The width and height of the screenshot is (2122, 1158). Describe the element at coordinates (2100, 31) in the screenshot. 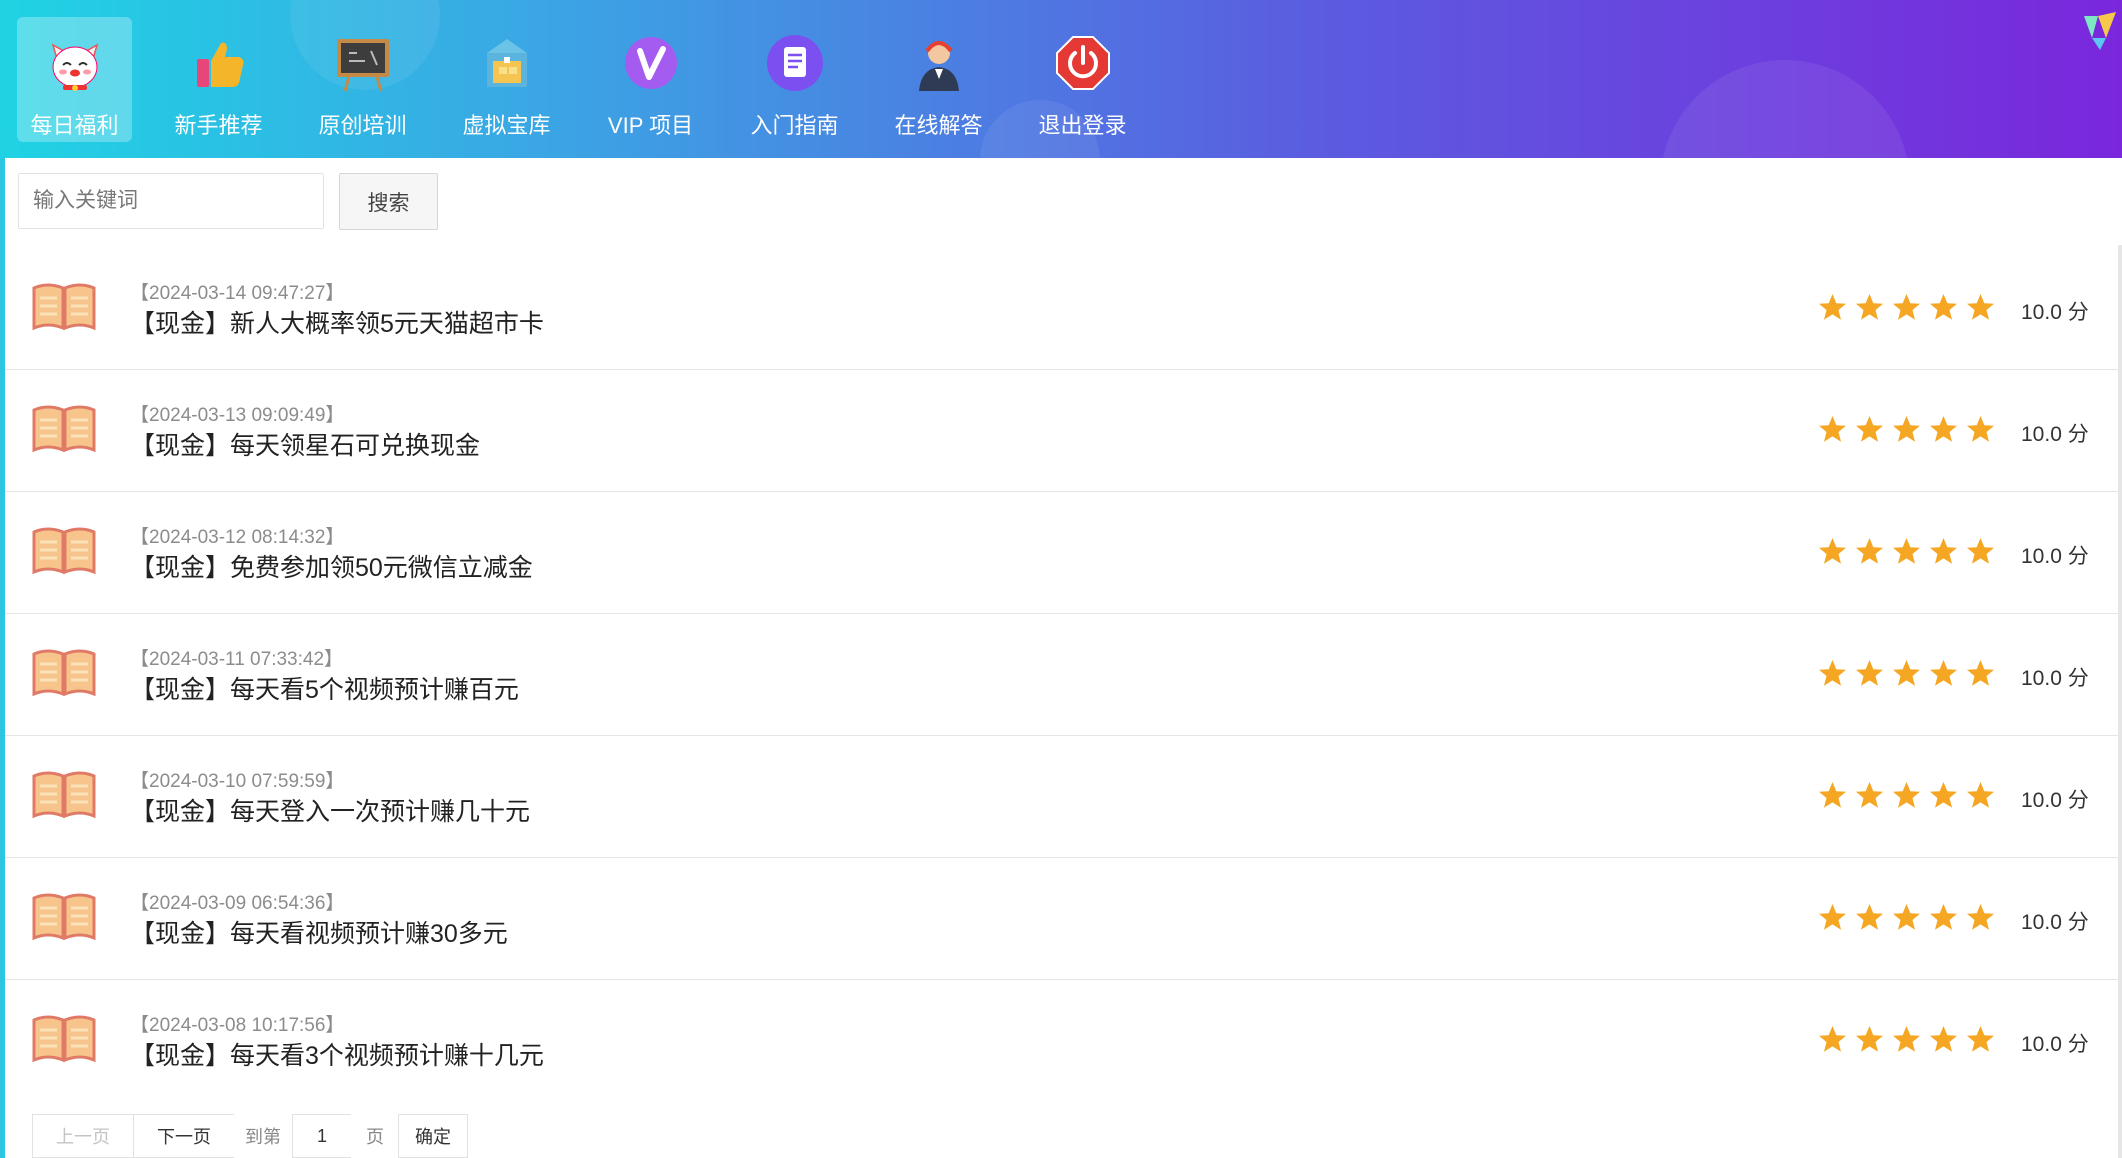

I see `brand-logo-icon` at that location.